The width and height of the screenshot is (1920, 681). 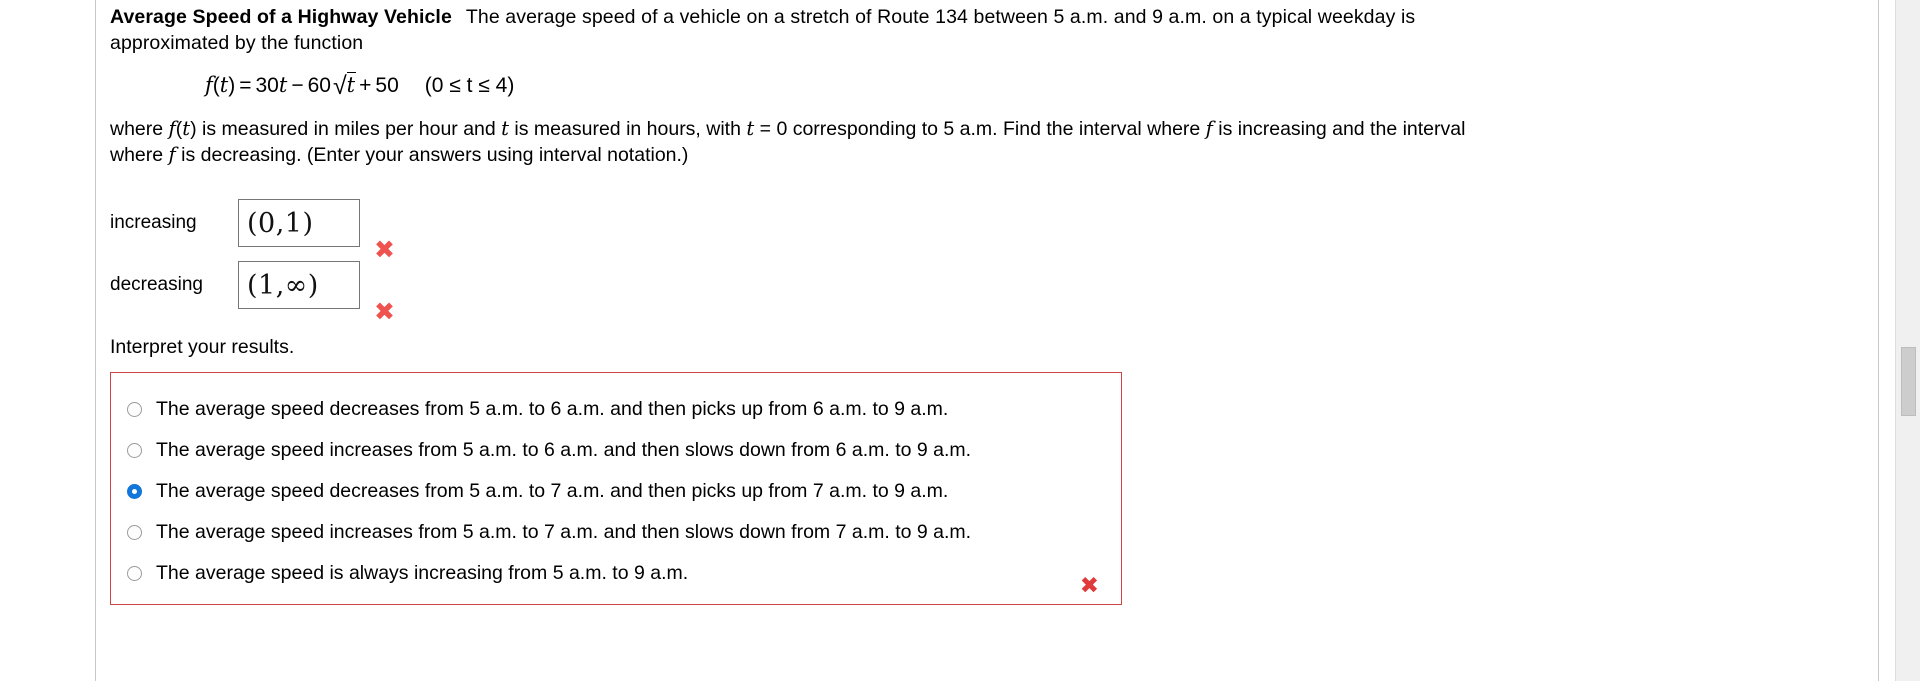 What do you see at coordinates (339, 86) in the screenshot?
I see `radical-symbol: √` at bounding box center [339, 86].